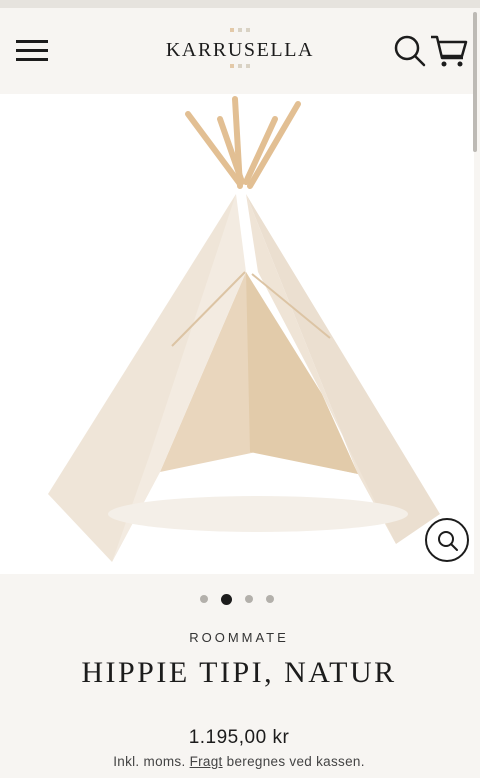 This screenshot has width=480, height=778. I want to click on site-logo: KARRUSELLA, so click(240, 51).